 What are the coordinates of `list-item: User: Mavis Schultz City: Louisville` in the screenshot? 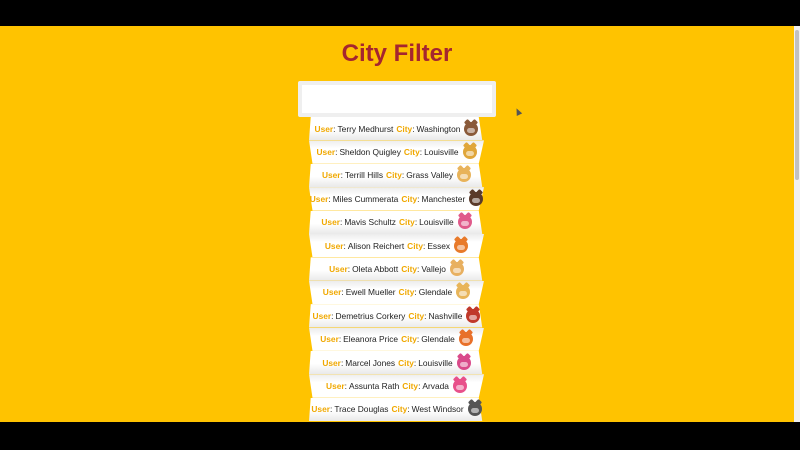 It's located at (396, 222).